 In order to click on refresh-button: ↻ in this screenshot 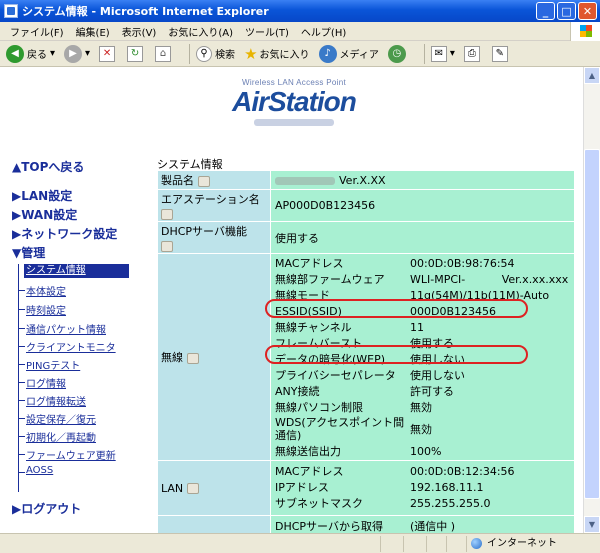, I will do `click(136, 53)`.